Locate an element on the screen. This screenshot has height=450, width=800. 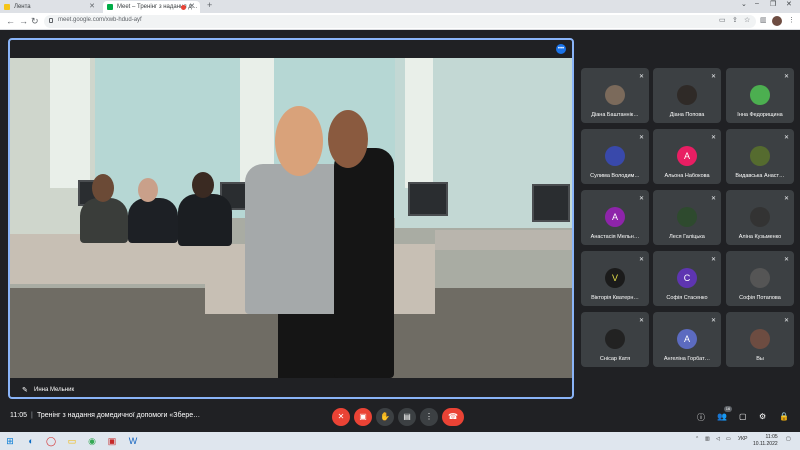
audio-indicator-icon: ••• is located at coordinates (561, 49).